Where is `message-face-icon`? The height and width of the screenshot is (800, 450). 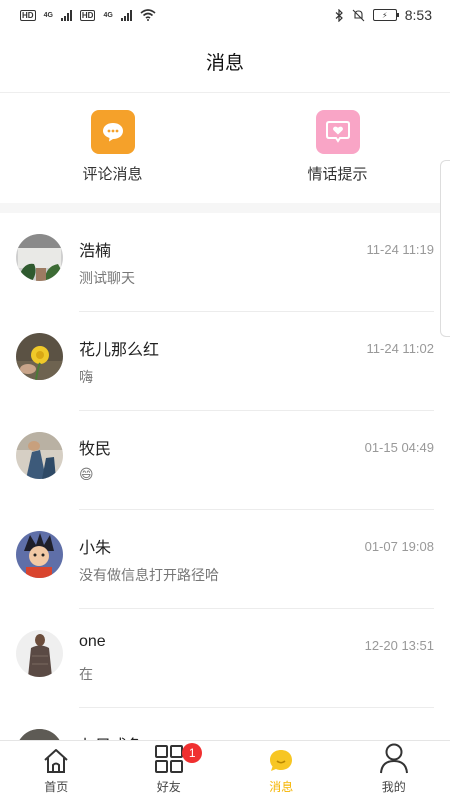 message-face-icon is located at coordinates (281, 760).